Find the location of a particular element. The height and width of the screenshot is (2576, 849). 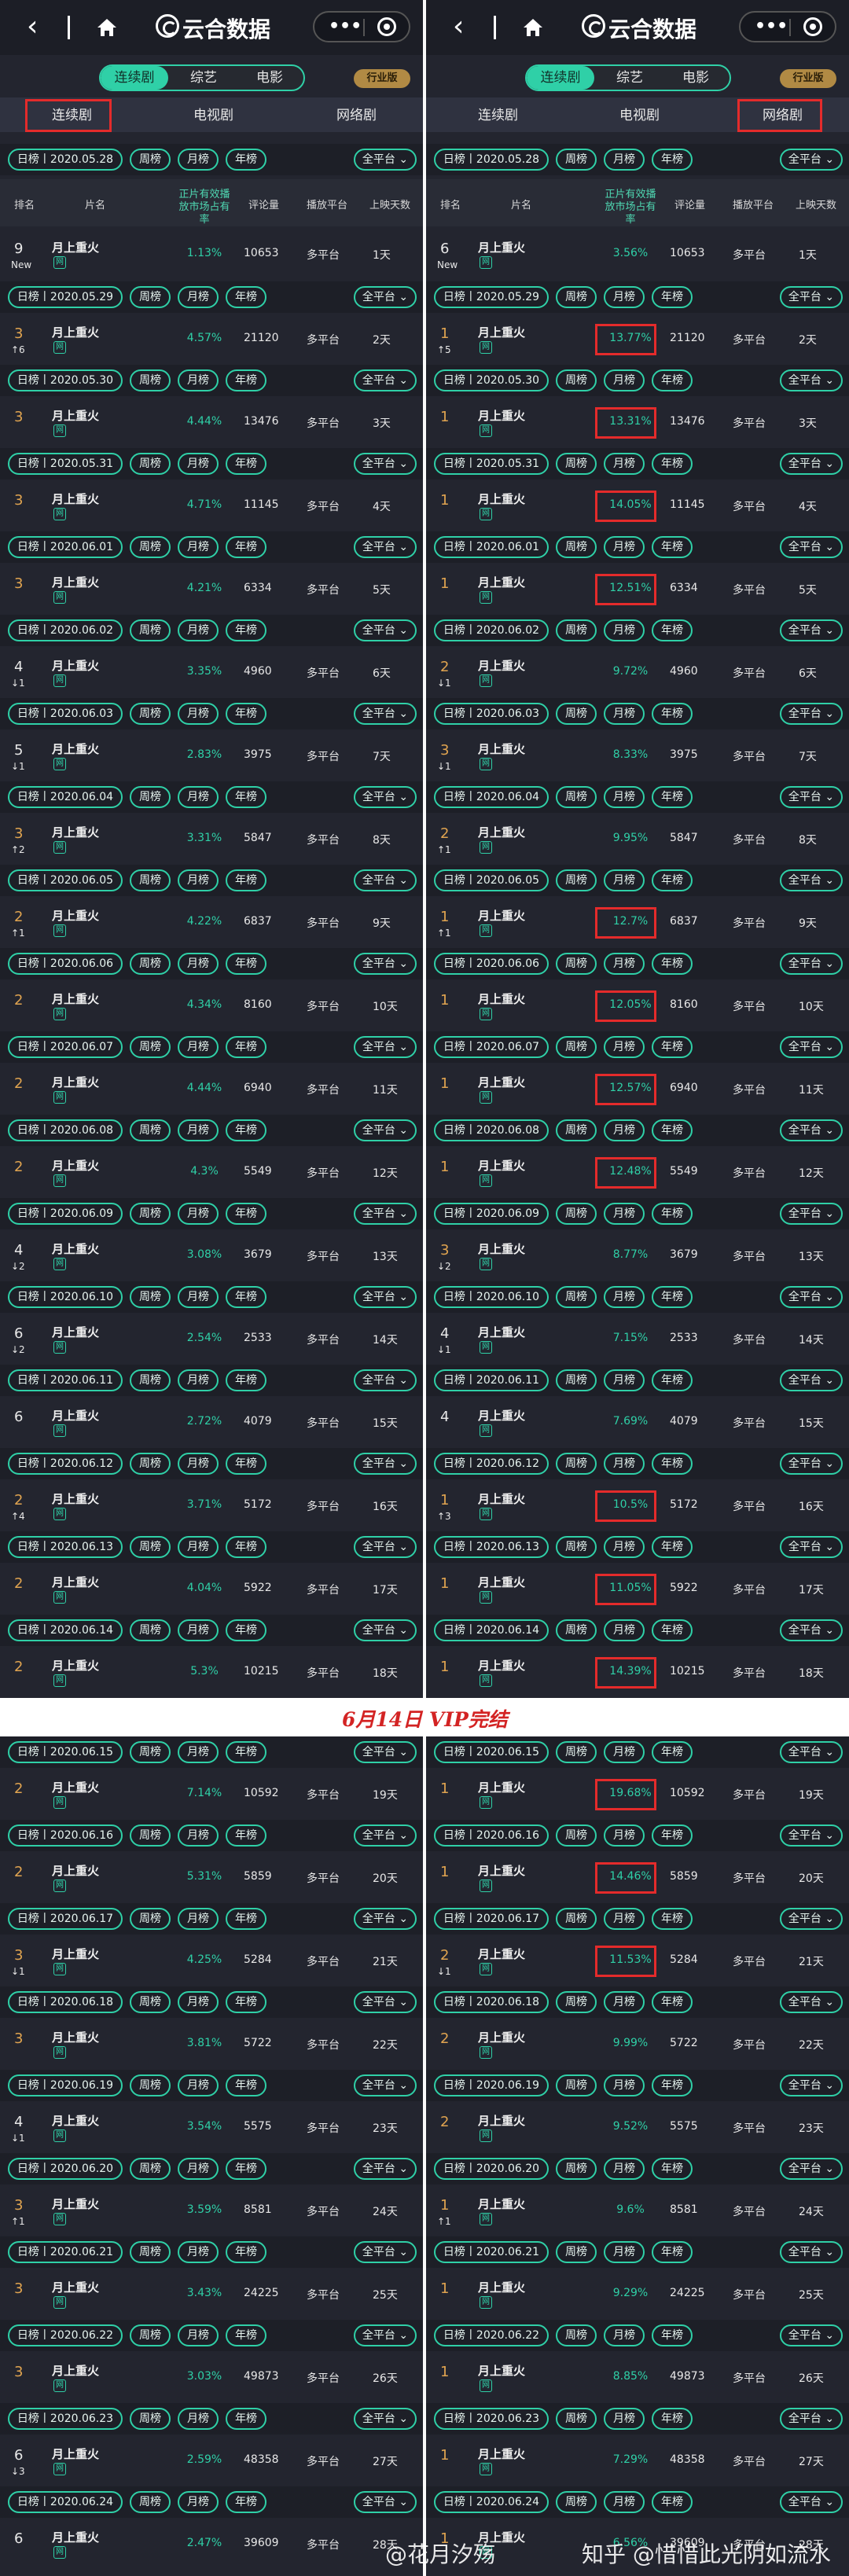

industry-badge: 行业版 is located at coordinates (808, 78).